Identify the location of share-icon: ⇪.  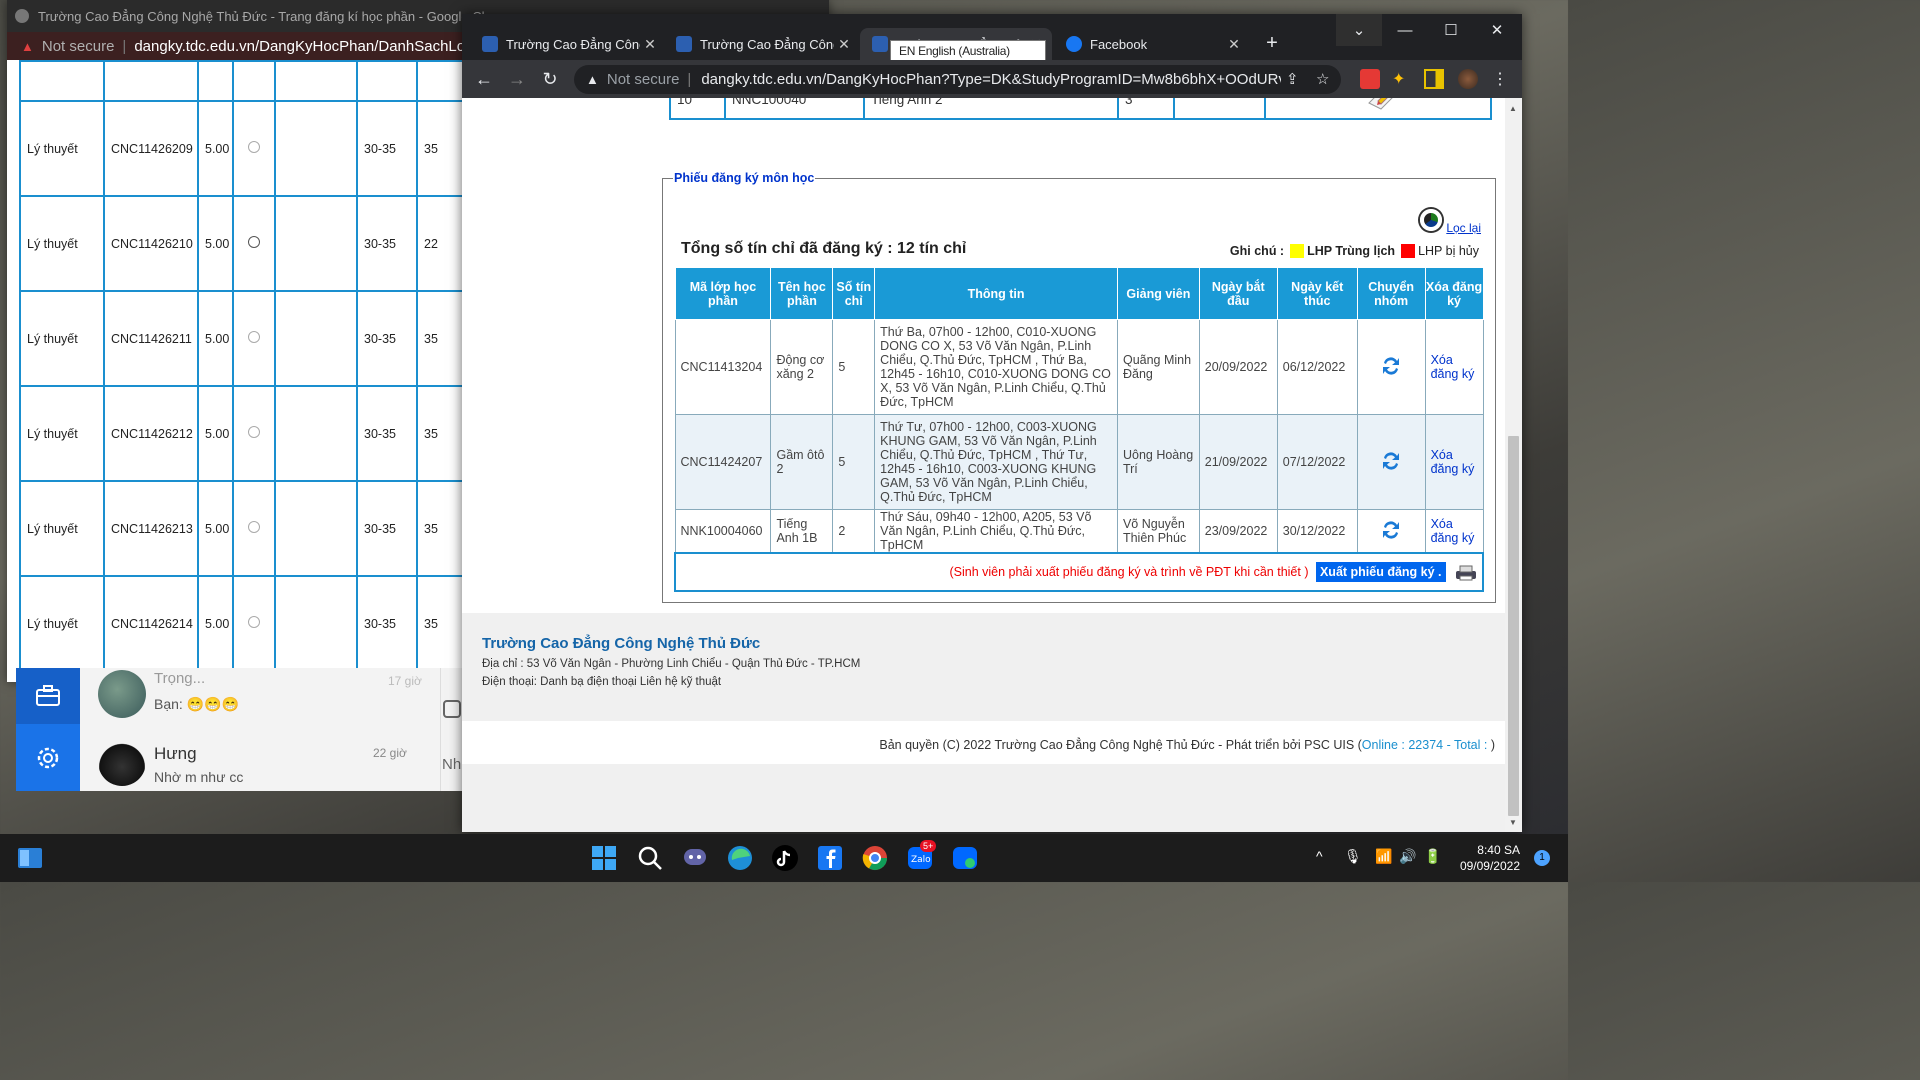
(1292, 79).